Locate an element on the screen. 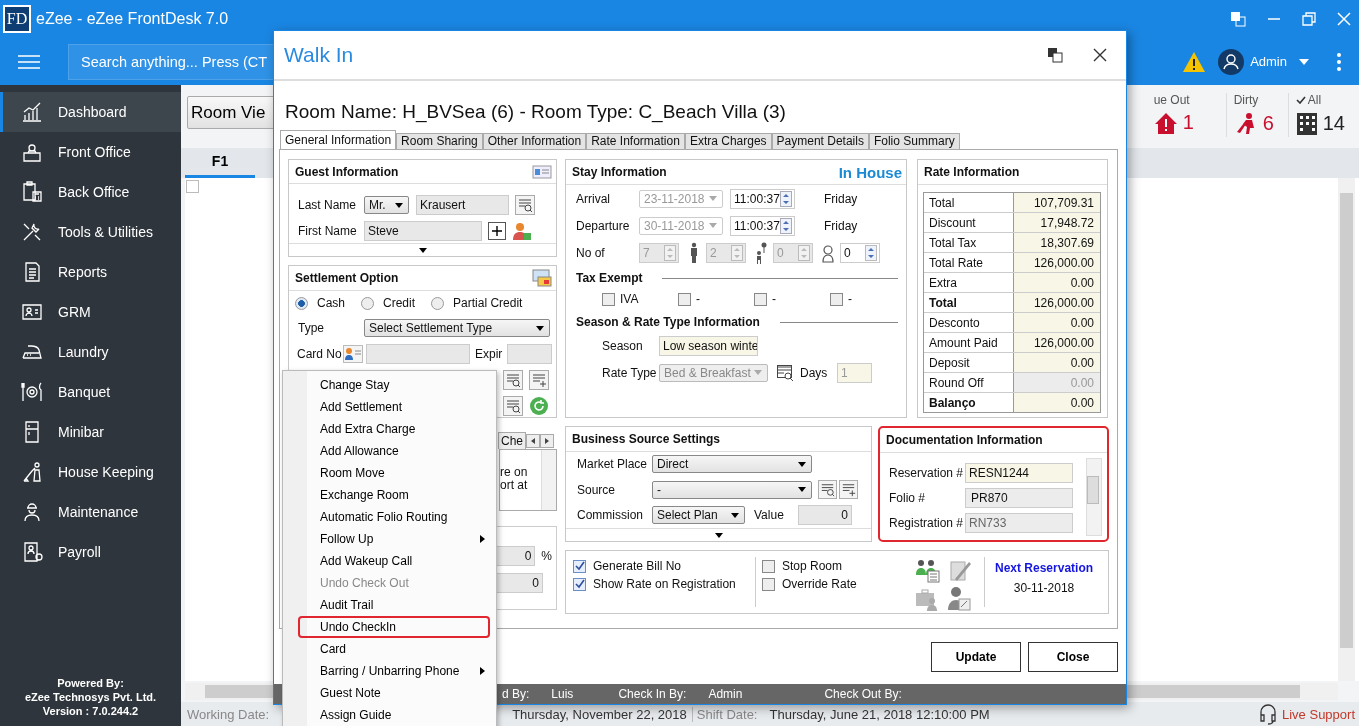 The height and width of the screenshot is (726, 1359). field-label: Reservation # is located at coordinates (926, 472).